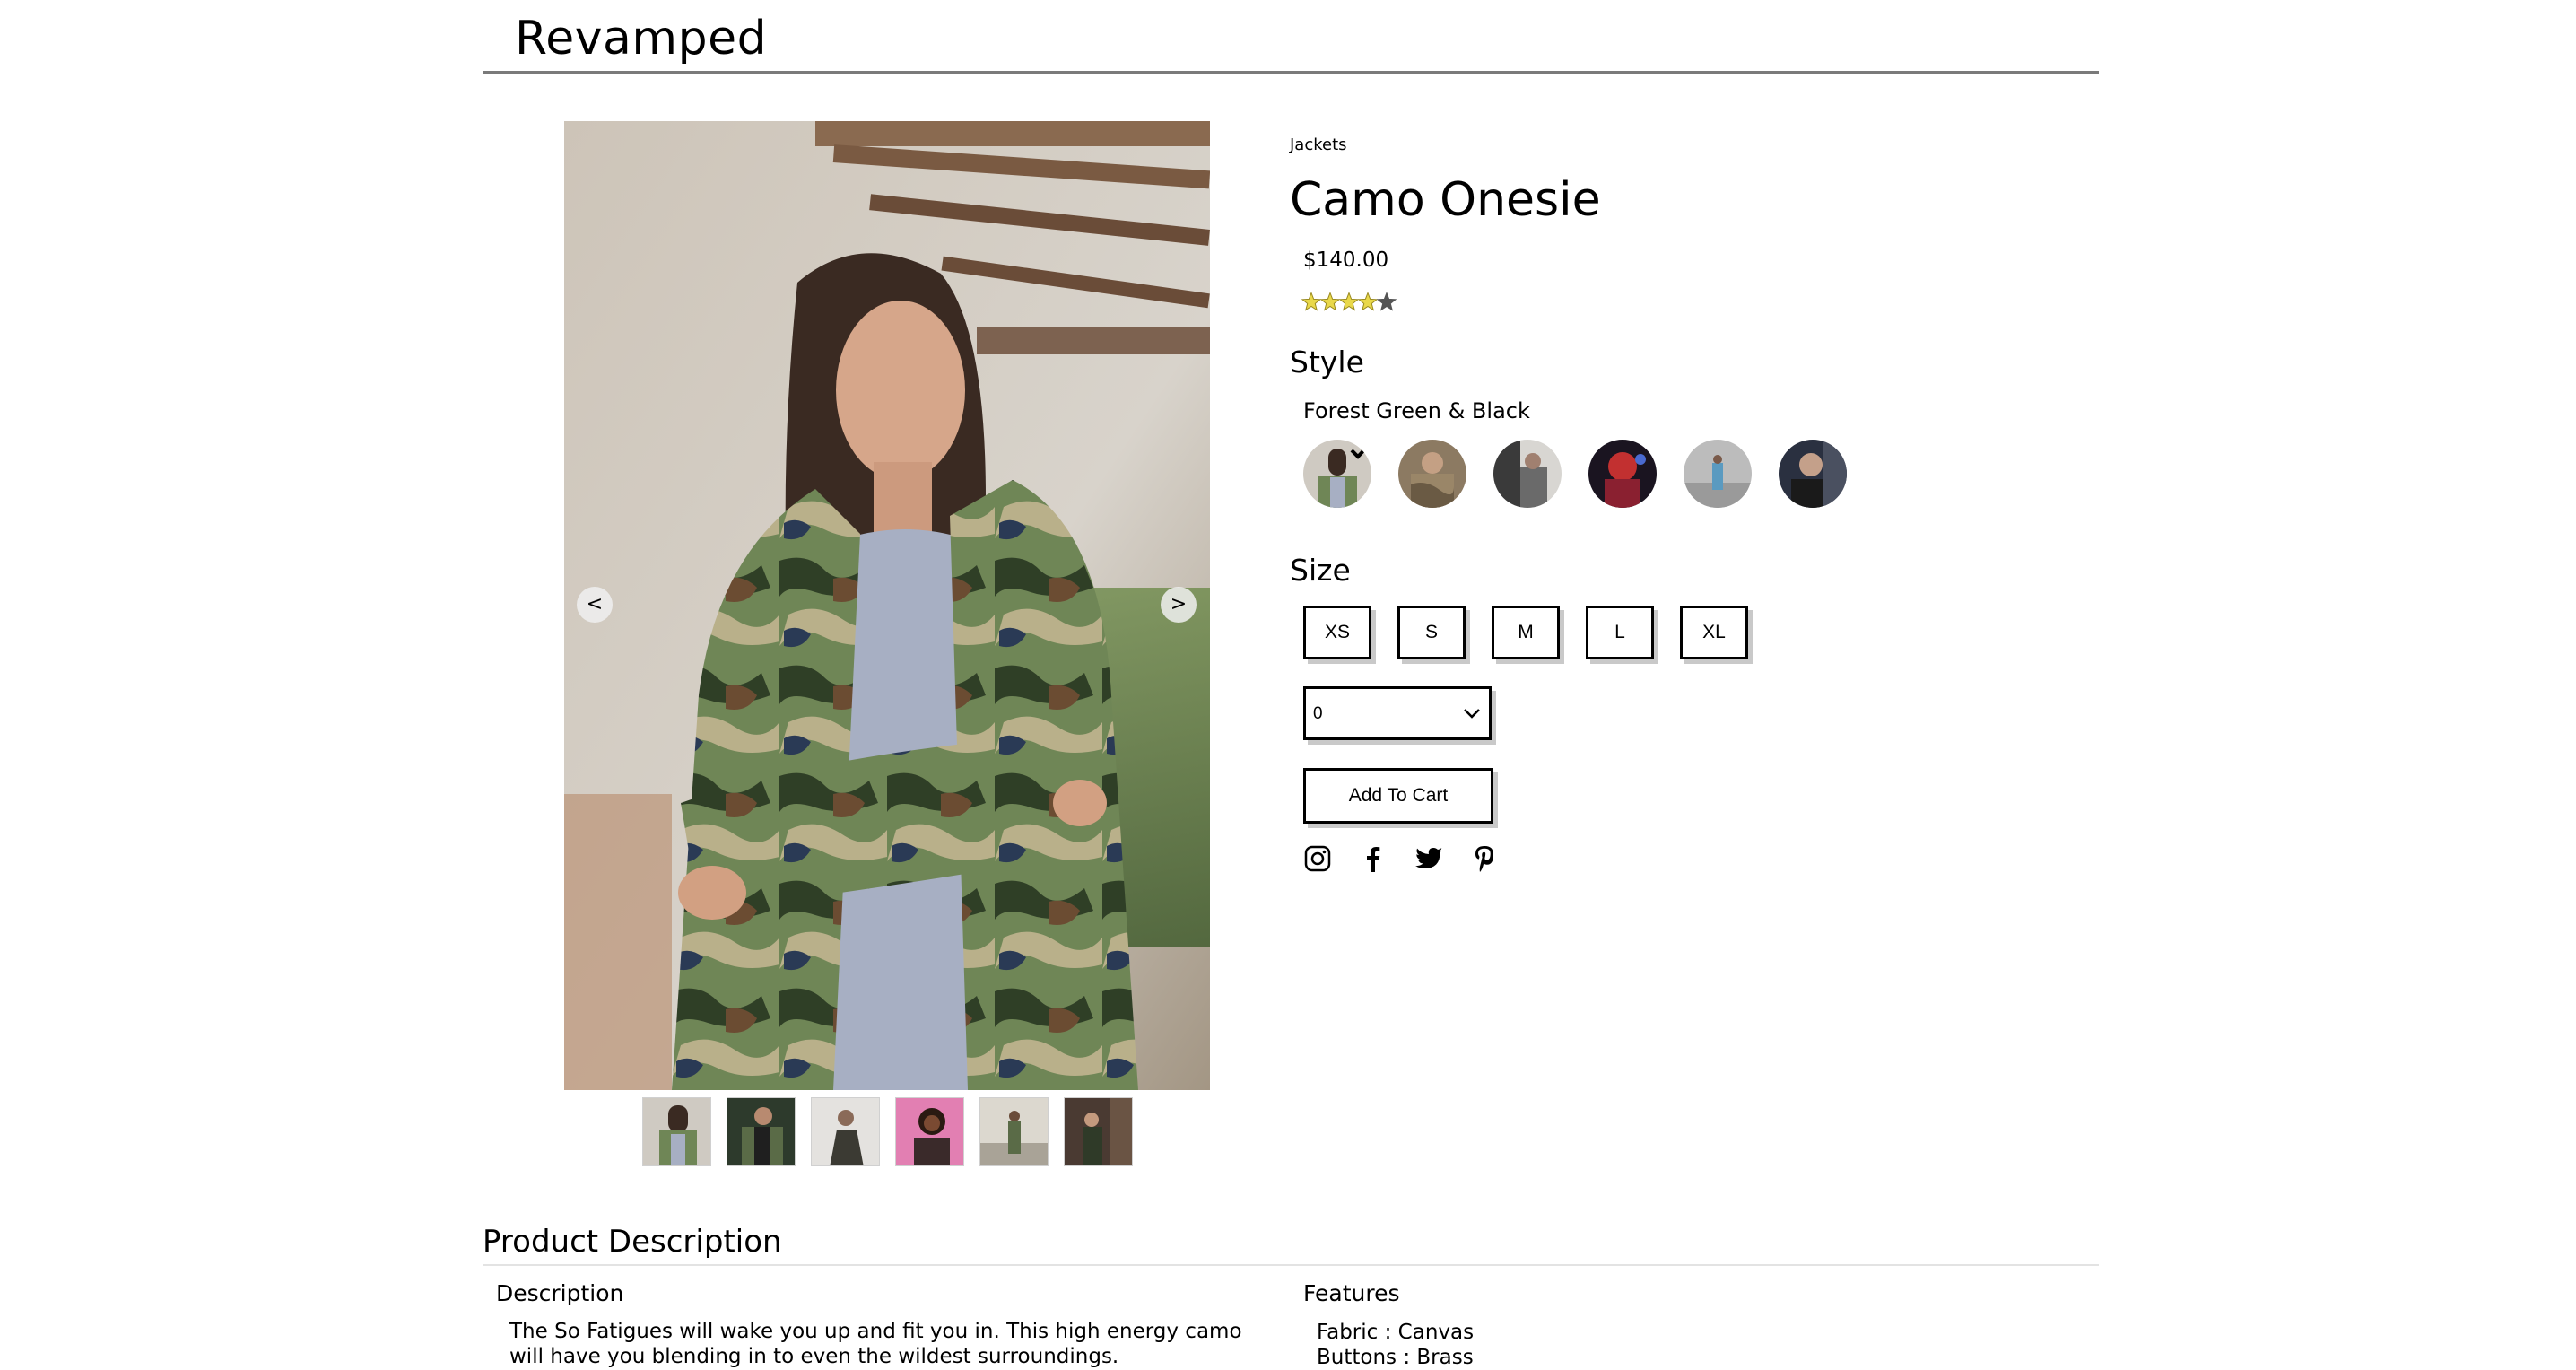  Describe the element at coordinates (1428, 859) in the screenshot. I see `twitter-icon` at that location.